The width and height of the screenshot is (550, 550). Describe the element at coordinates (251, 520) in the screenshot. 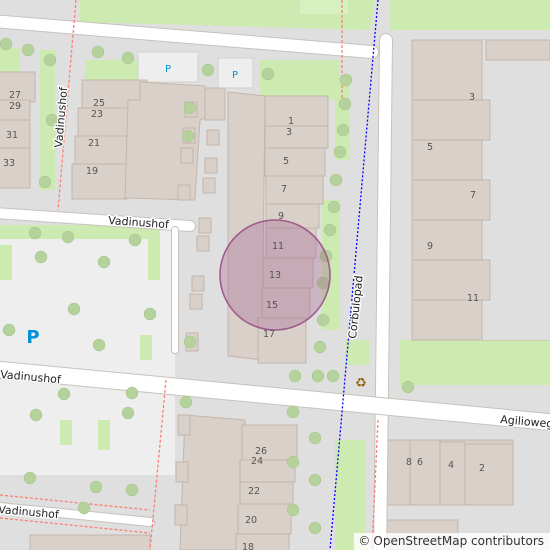

I see `house-number: 20` at that location.